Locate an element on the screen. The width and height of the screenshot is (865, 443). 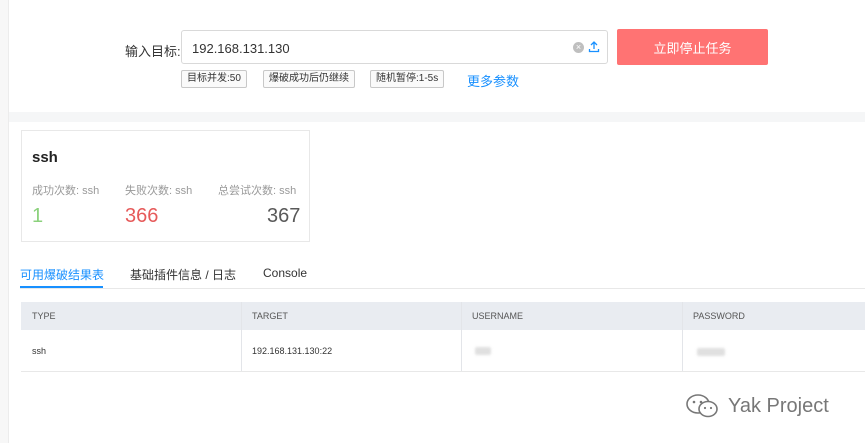
total-count-value: 367 is located at coordinates (284, 216).